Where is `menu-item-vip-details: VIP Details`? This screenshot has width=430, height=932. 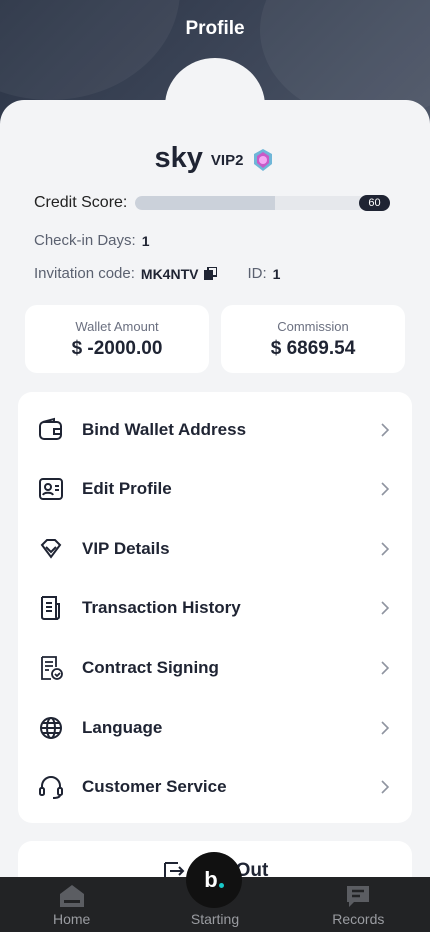
menu-item-vip-details: VIP Details is located at coordinates (215, 549).